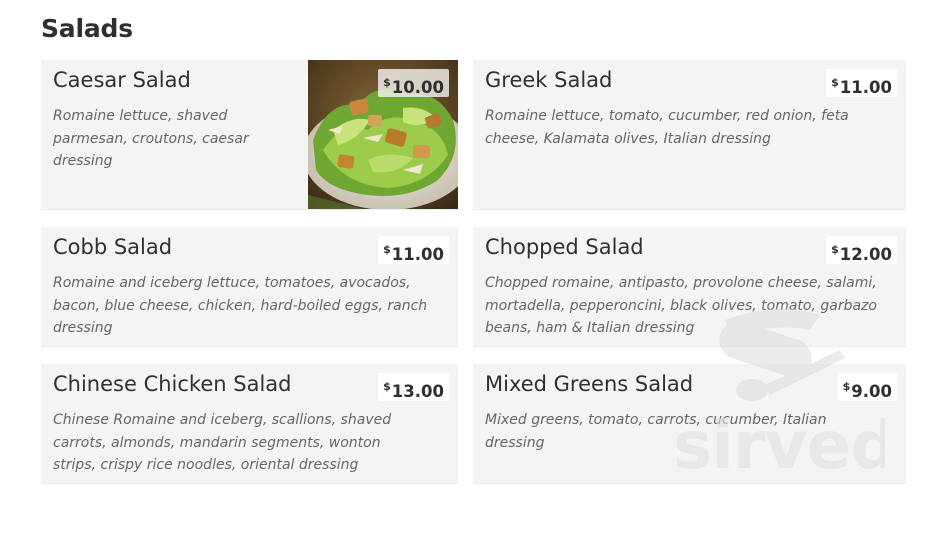  What do you see at coordinates (113, 247) in the screenshot?
I see `item-name: Cobb Salad` at bounding box center [113, 247].